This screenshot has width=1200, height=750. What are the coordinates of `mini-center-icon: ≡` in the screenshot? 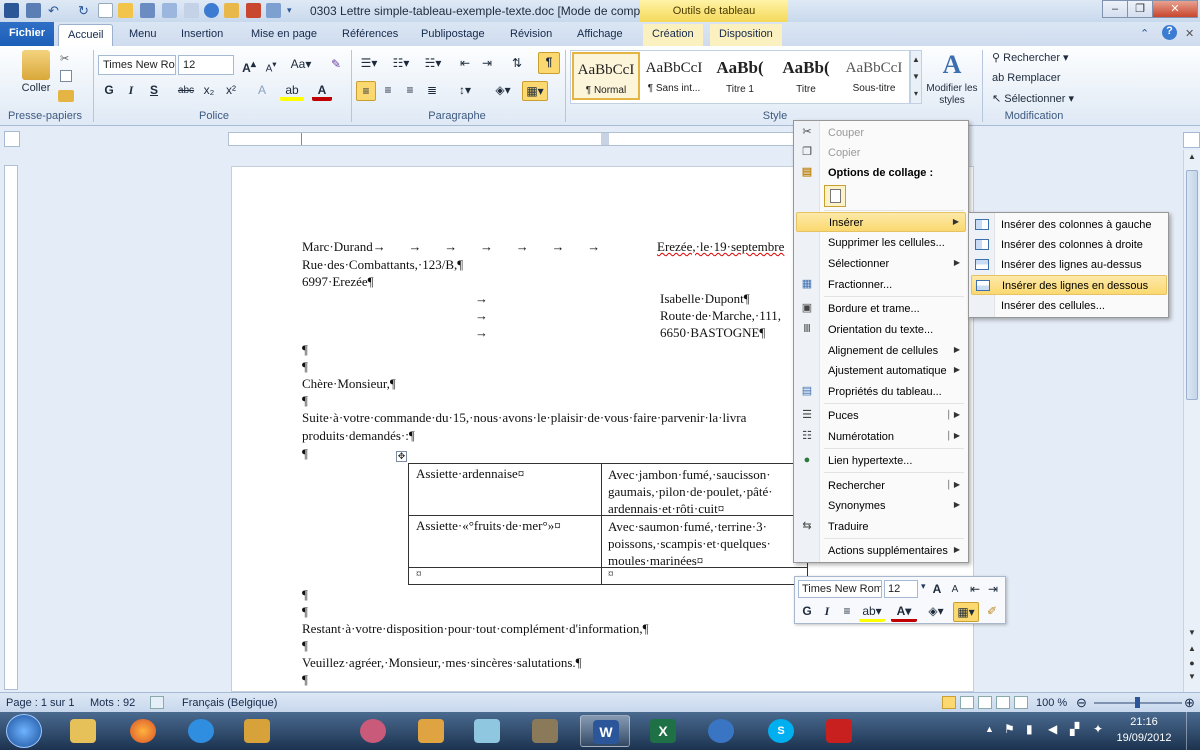 It's located at (847, 612).